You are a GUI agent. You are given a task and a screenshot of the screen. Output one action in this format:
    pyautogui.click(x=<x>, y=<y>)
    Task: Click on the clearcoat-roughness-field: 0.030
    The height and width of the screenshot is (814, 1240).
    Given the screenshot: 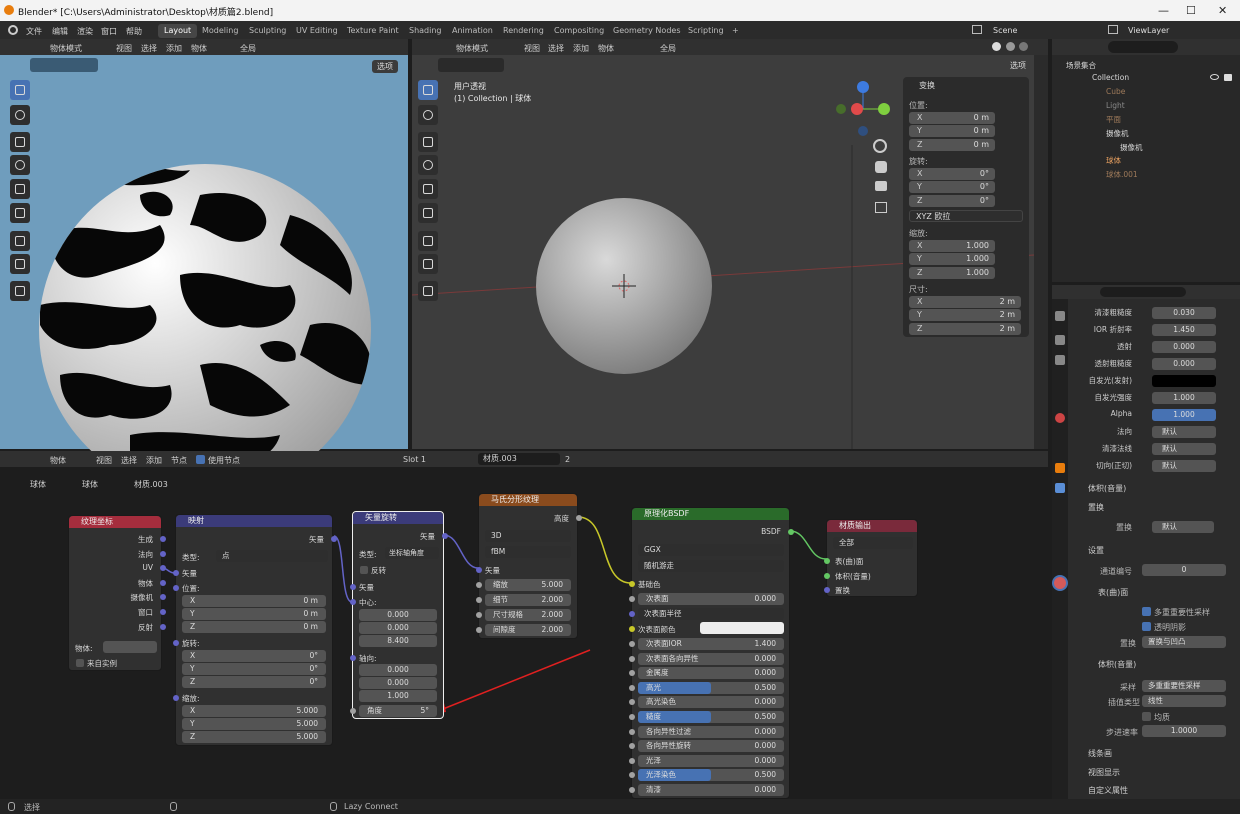 What is the action you would take?
    pyautogui.click(x=1184, y=313)
    